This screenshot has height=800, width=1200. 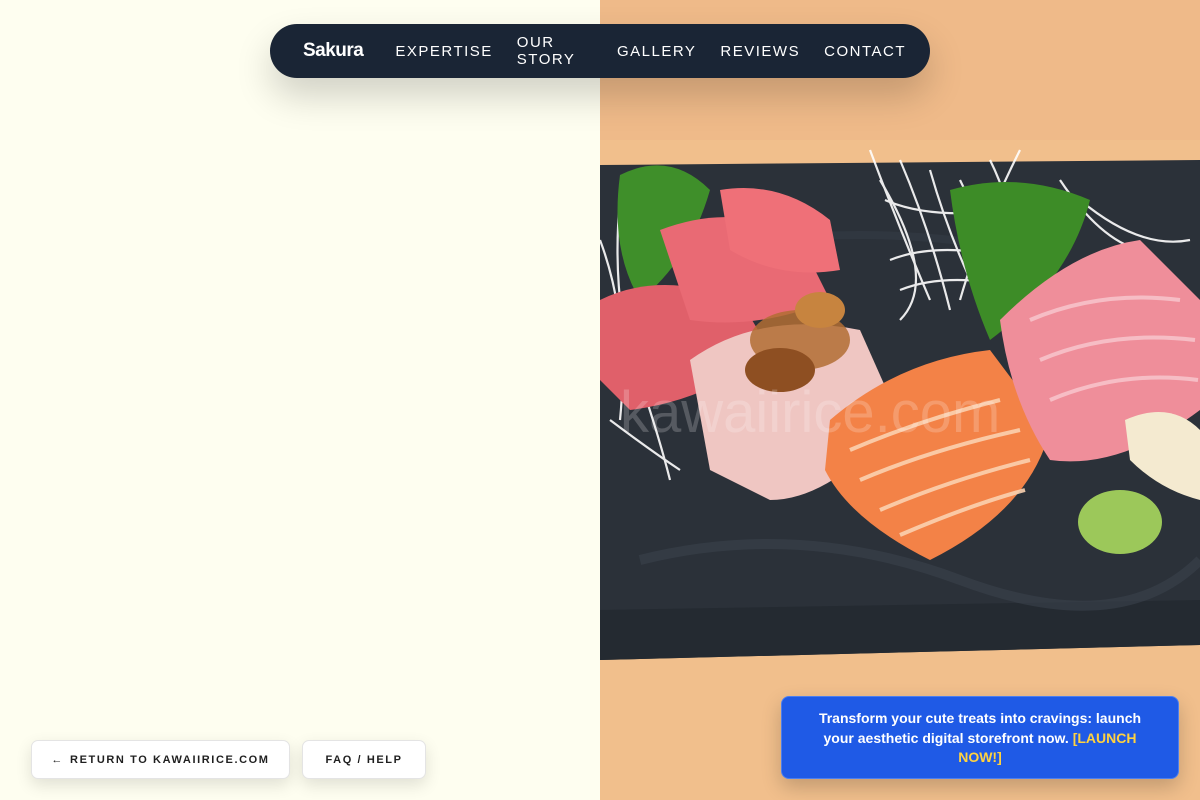 I want to click on brand-logo: Sakura, so click(x=333, y=51).